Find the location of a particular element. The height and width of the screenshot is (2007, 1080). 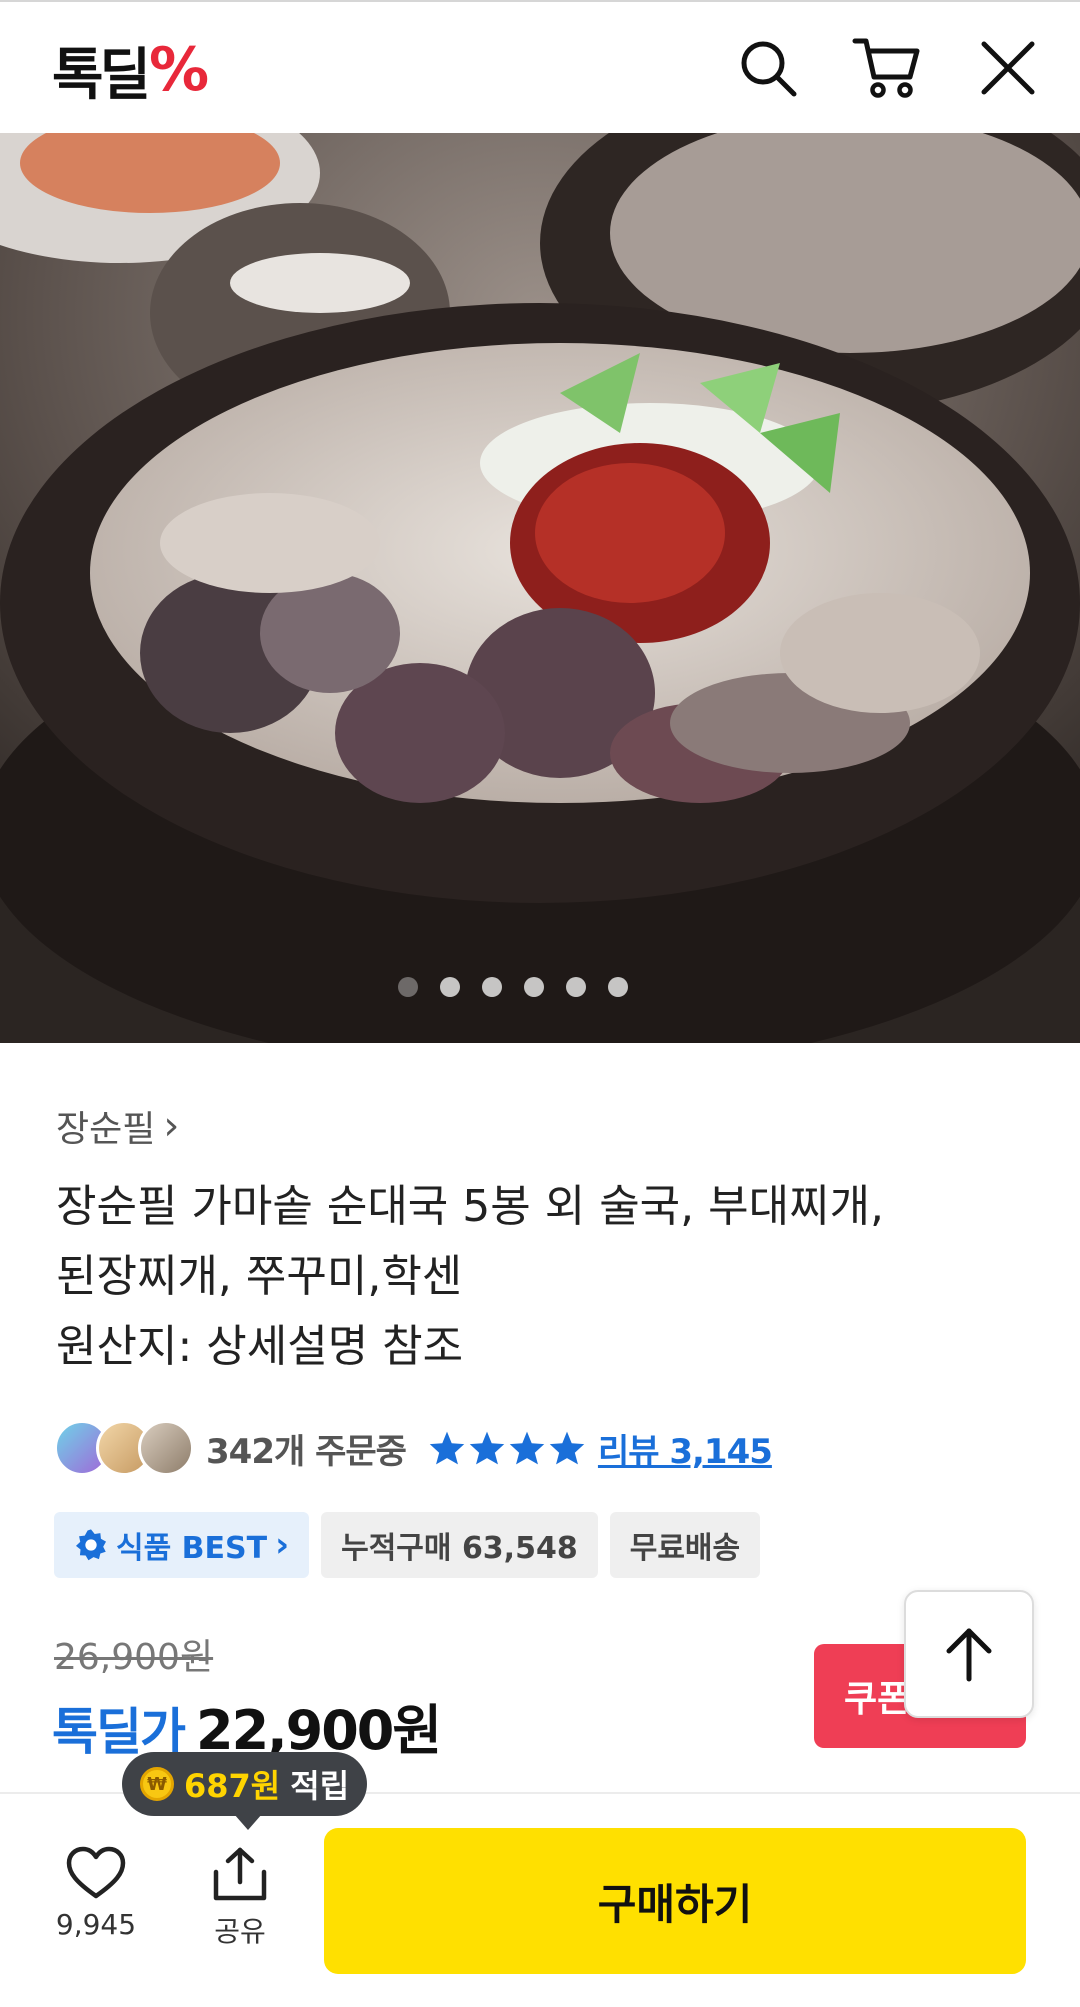

cumulative-purchase-badge: 누적구매 63,548 is located at coordinates (459, 1545).